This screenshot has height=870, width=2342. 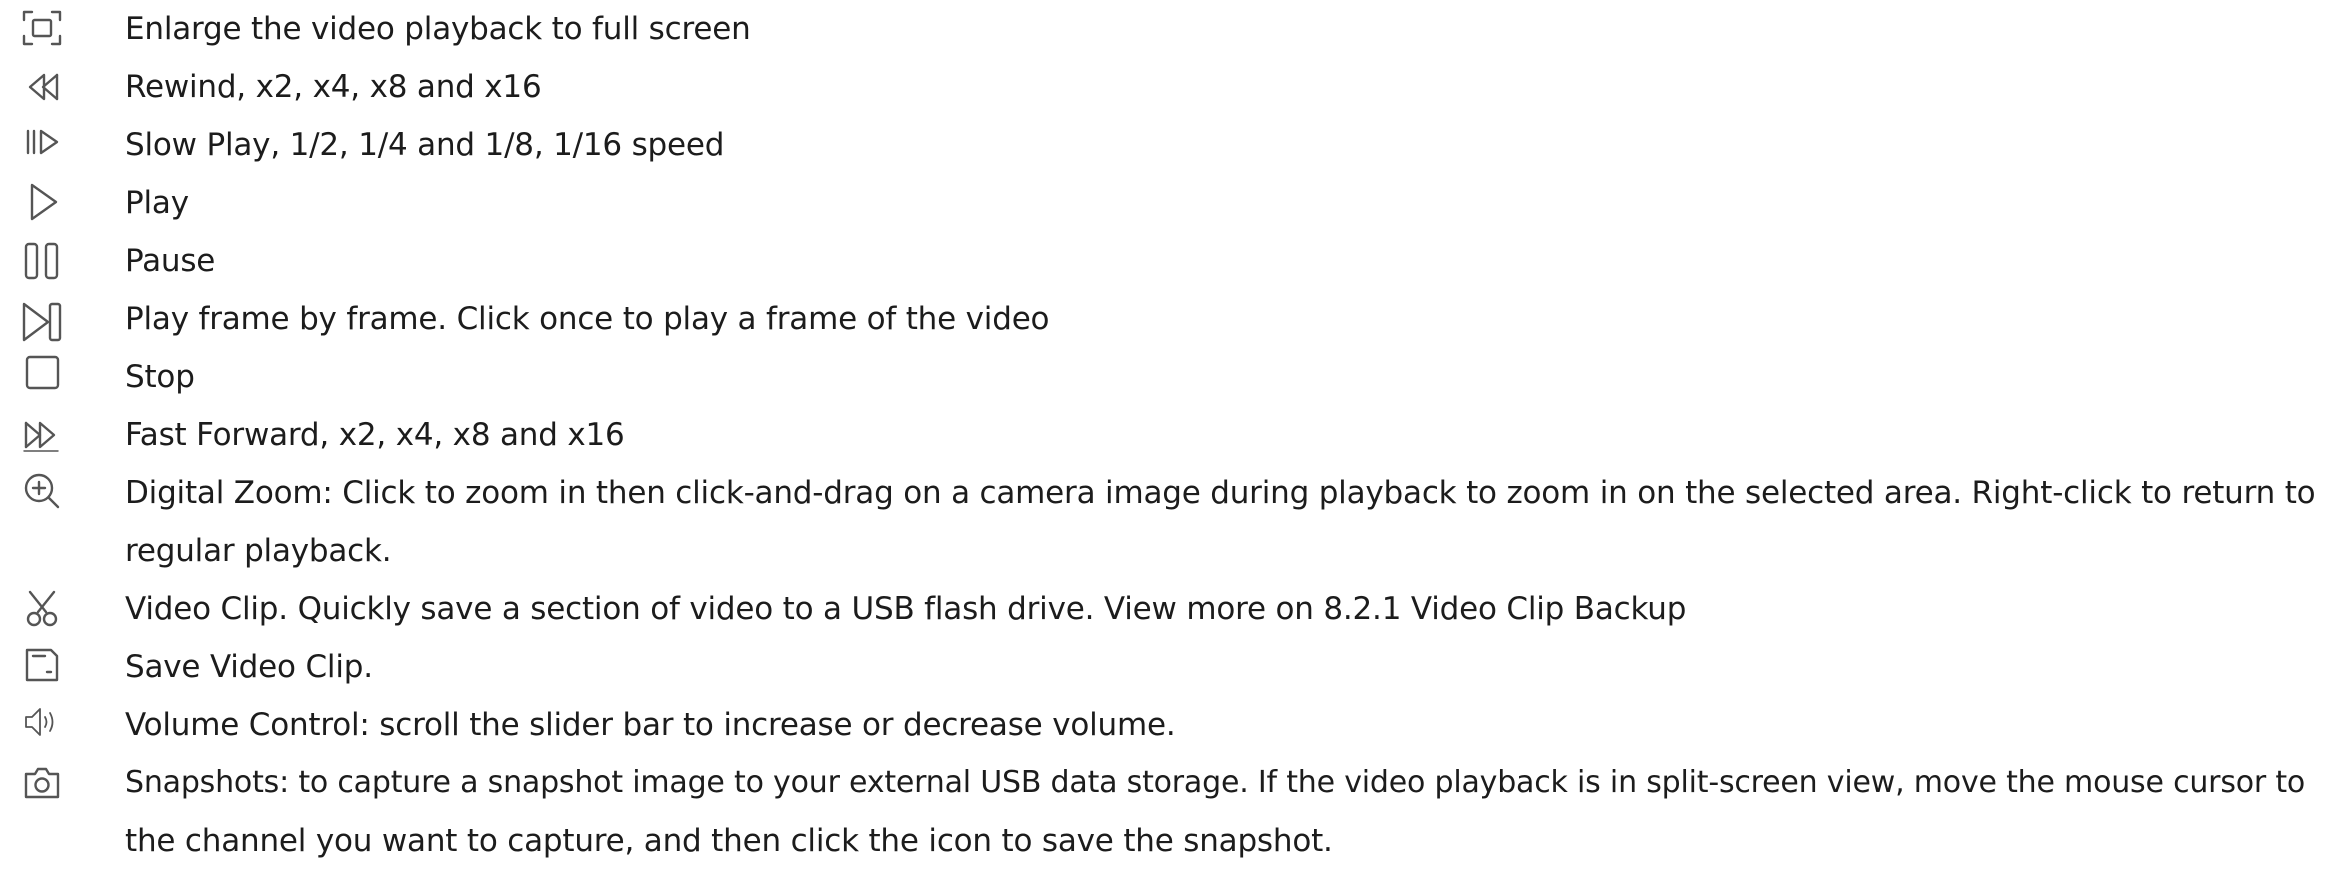 What do you see at coordinates (375, 435) in the screenshot?
I see `legend-description: Fast Forward, x2, x4, x8 and x16` at bounding box center [375, 435].